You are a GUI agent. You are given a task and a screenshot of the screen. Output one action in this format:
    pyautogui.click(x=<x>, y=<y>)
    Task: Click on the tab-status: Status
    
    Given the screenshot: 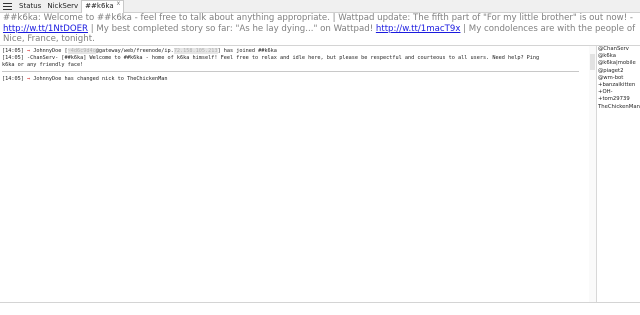 What is the action you would take?
    pyautogui.click(x=30, y=6)
    